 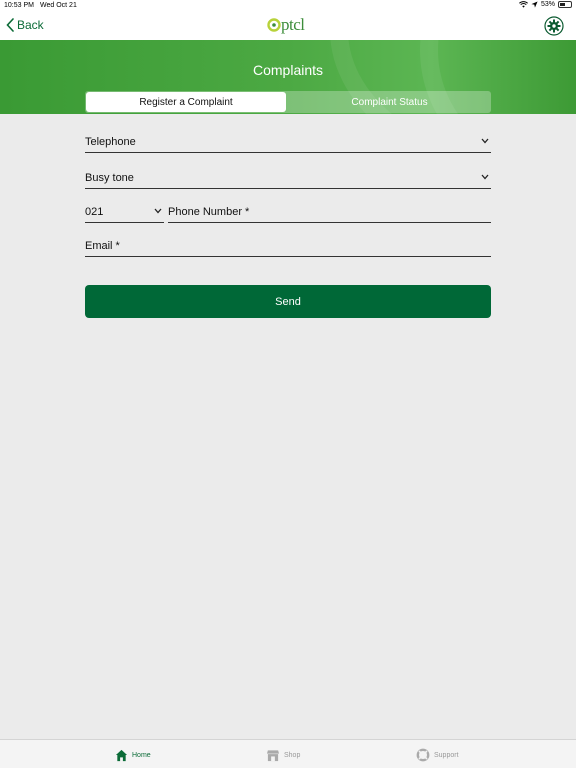 I want to click on battery-icon, so click(x=565, y=4).